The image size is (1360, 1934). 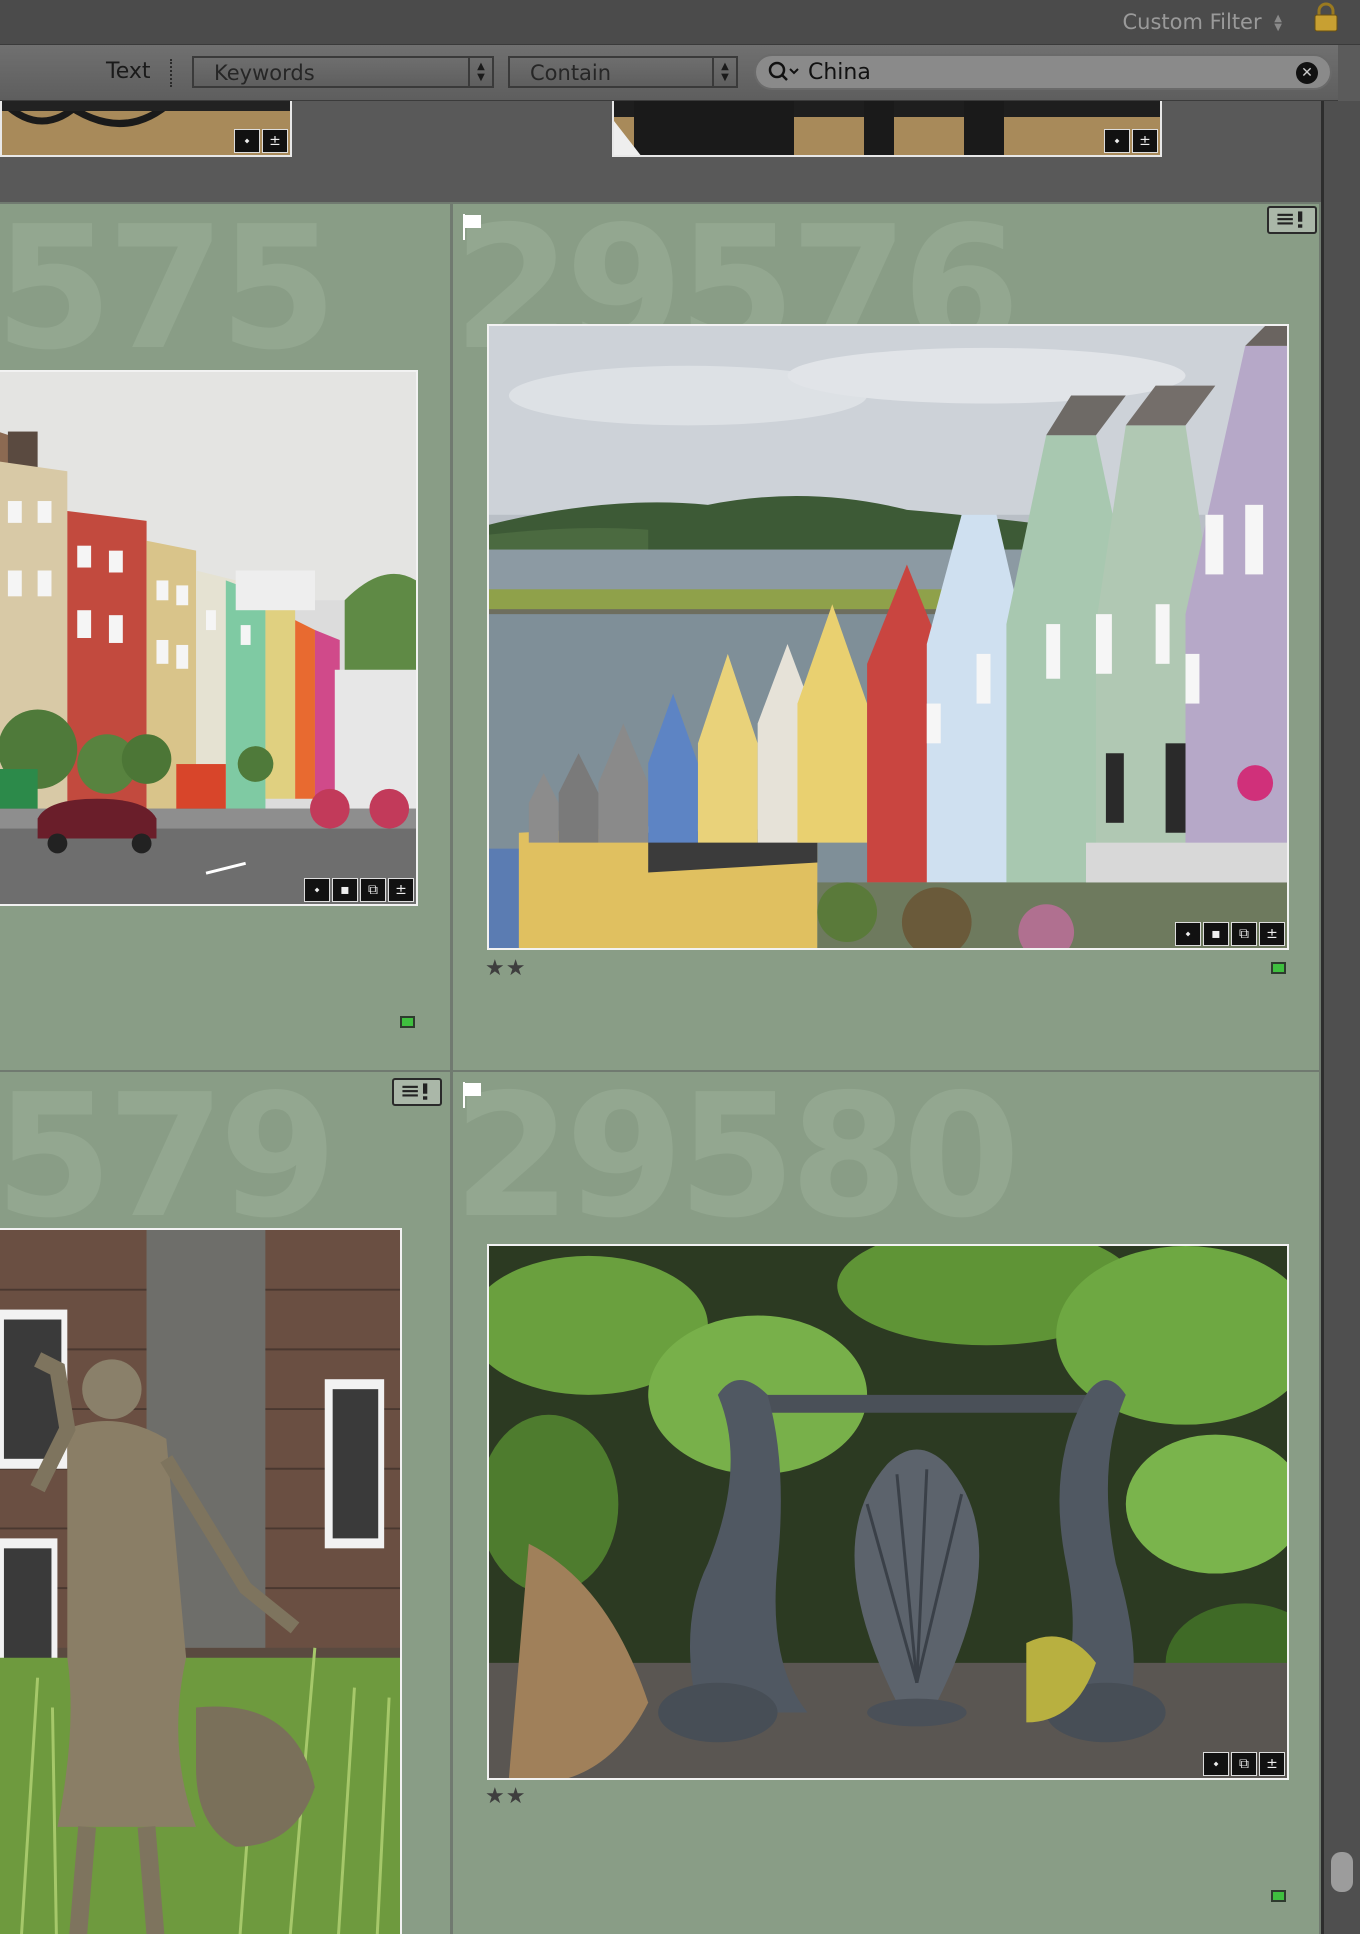 What do you see at coordinates (736, 1163) in the screenshot?
I see `cell-index-number: 29580` at bounding box center [736, 1163].